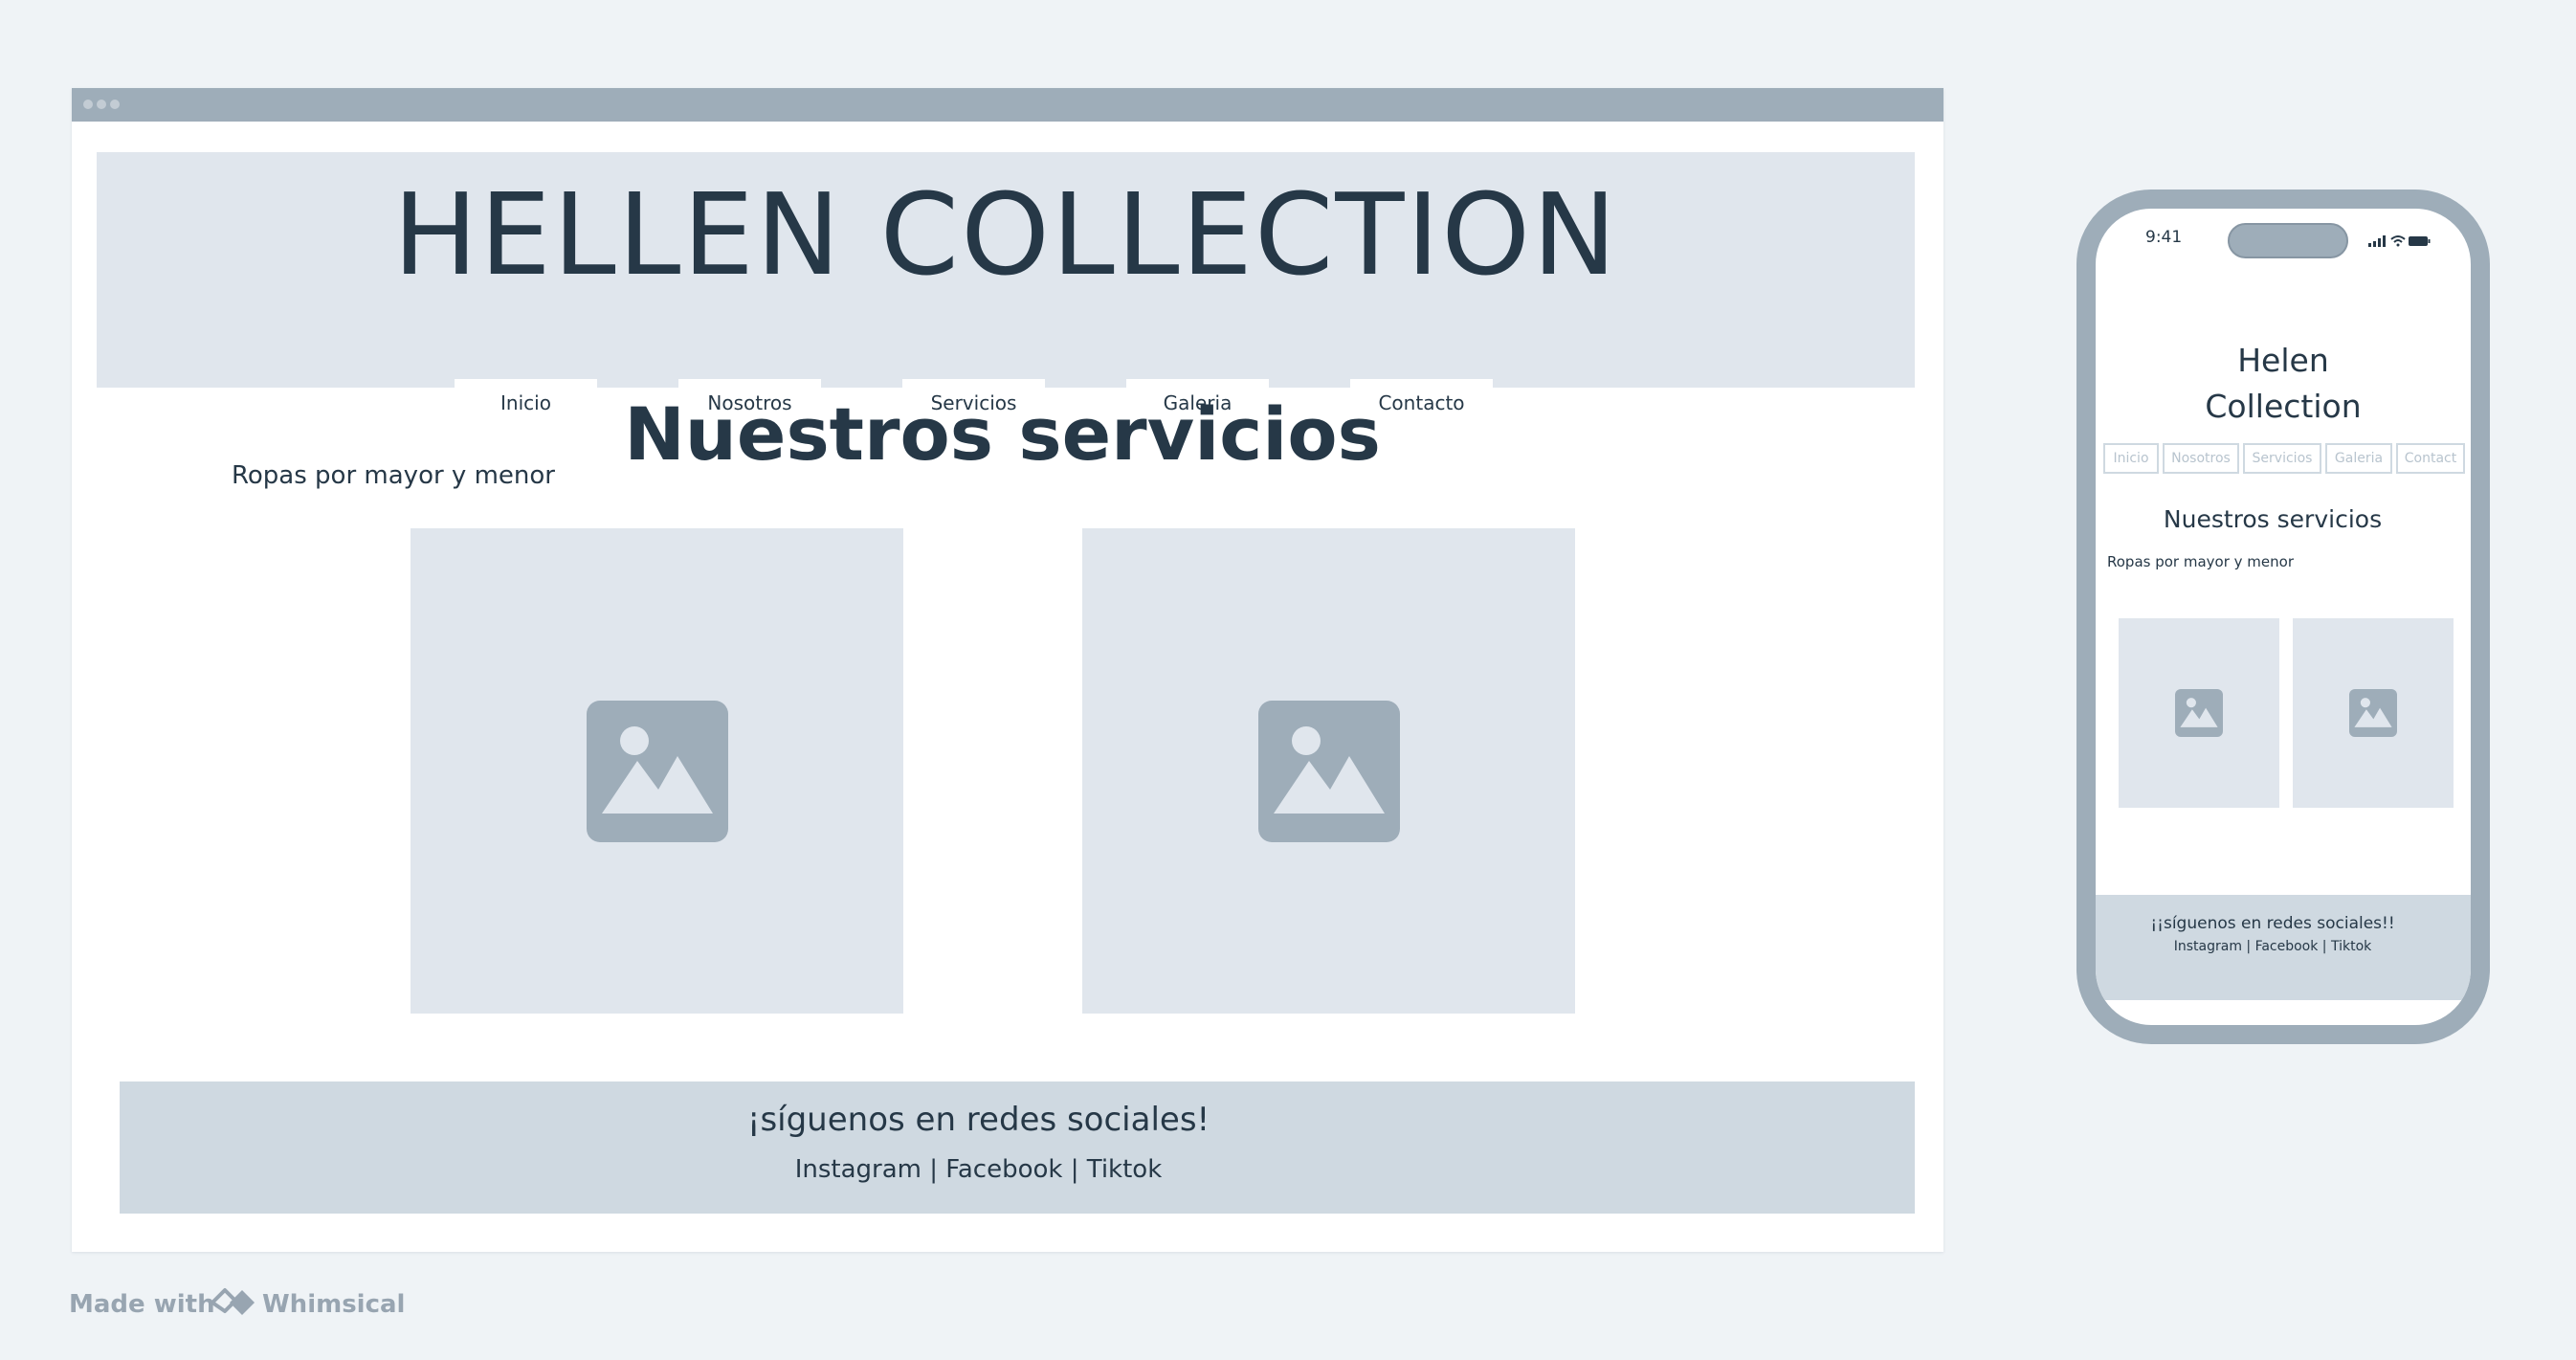  Describe the element at coordinates (2283, 407) in the screenshot. I see `title-line: Collection` at that location.